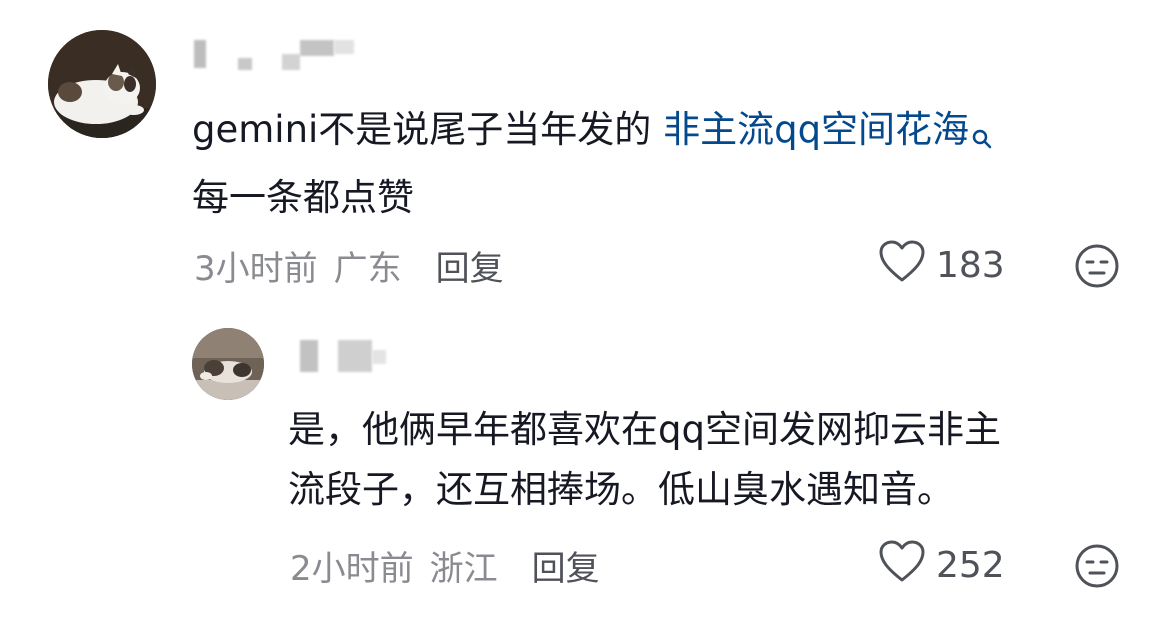 This screenshot has height=619, width=1169. Describe the element at coordinates (346, 354) in the screenshot. I see `replier-name-blurred` at that location.